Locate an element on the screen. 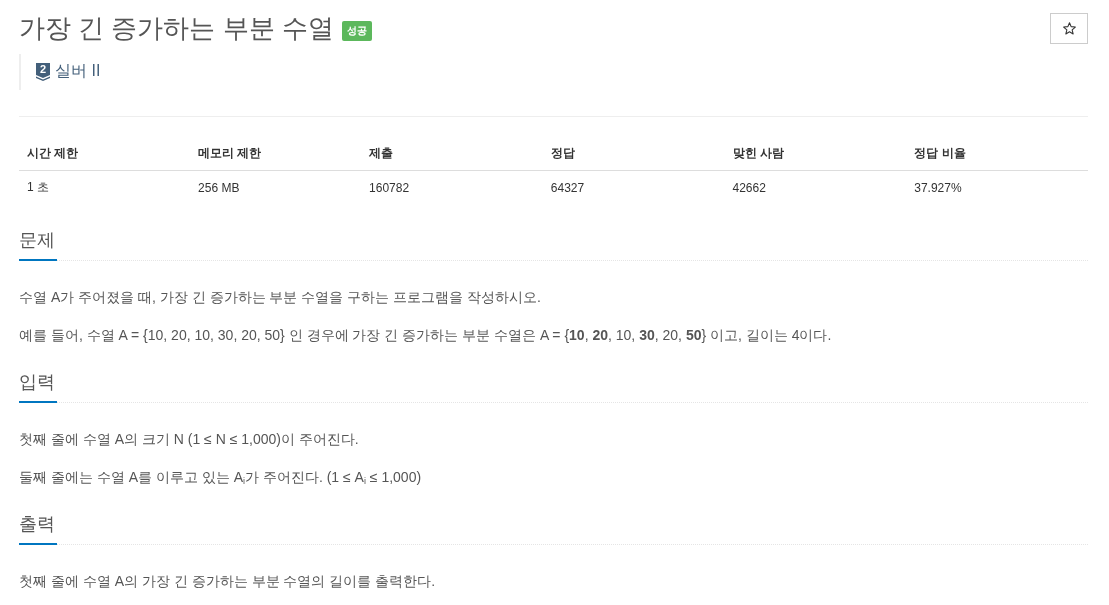  table-cell: 42662 is located at coordinates (815, 187).